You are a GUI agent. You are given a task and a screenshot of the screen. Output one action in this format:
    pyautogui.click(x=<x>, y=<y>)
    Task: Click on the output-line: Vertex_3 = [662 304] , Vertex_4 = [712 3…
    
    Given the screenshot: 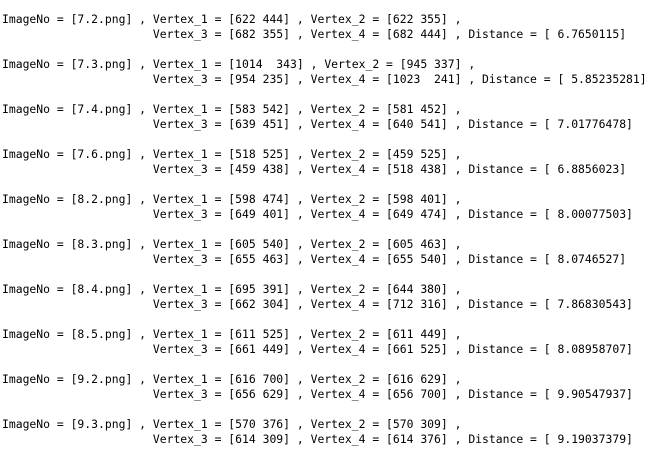 What is the action you would take?
    pyautogui.click(x=317, y=304)
    